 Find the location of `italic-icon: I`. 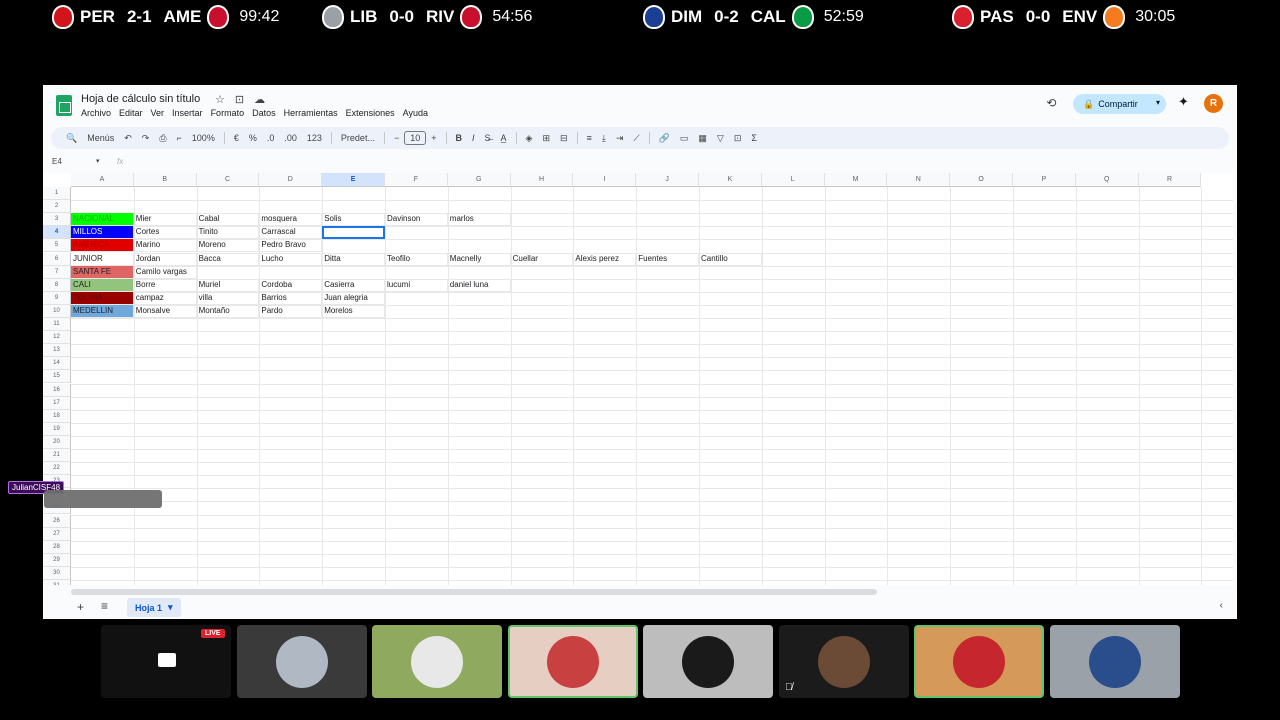

italic-icon: I is located at coordinates (473, 138).